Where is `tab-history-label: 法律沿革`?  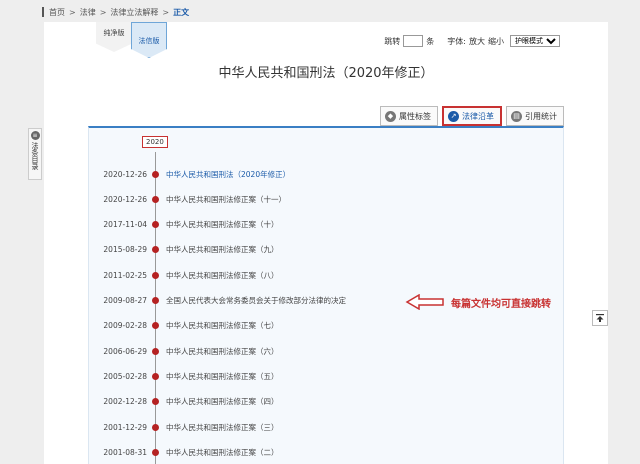 tab-history-label: 法律沿革 is located at coordinates (478, 116).